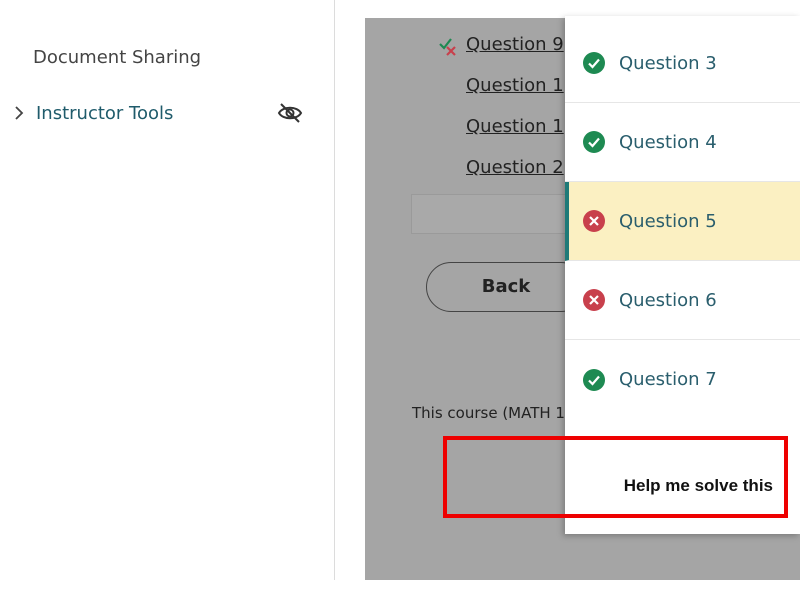 The height and width of the screenshot is (600, 800). I want to click on partial-credit-icon, so click(447, 47).